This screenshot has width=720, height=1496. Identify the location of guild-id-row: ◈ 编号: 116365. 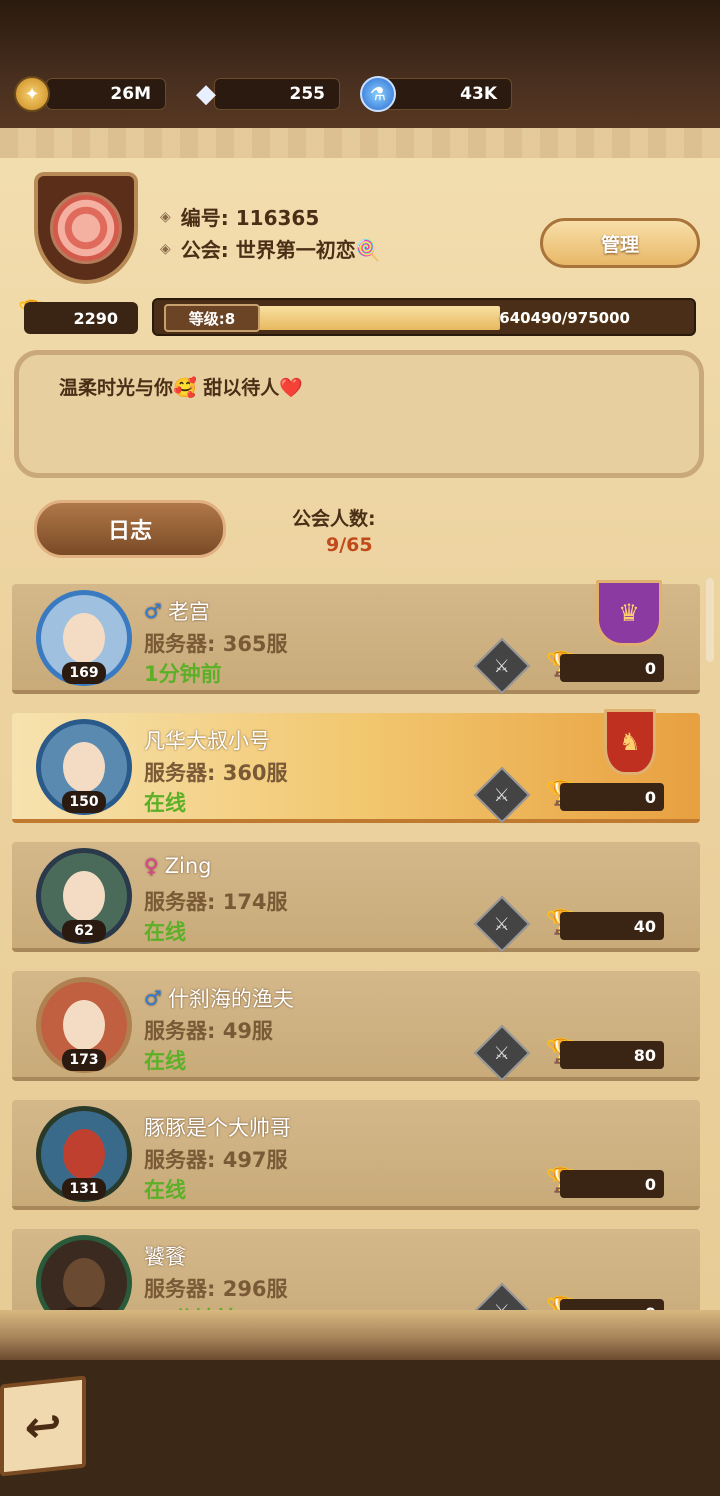
(239, 216).